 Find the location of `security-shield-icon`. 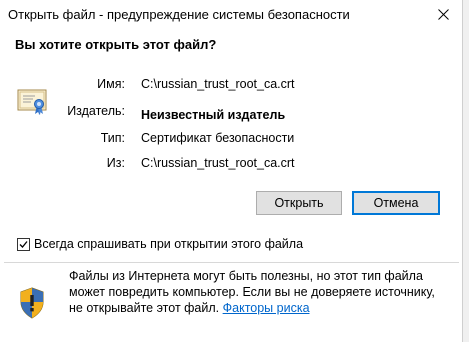

security-shield-icon is located at coordinates (32, 303).